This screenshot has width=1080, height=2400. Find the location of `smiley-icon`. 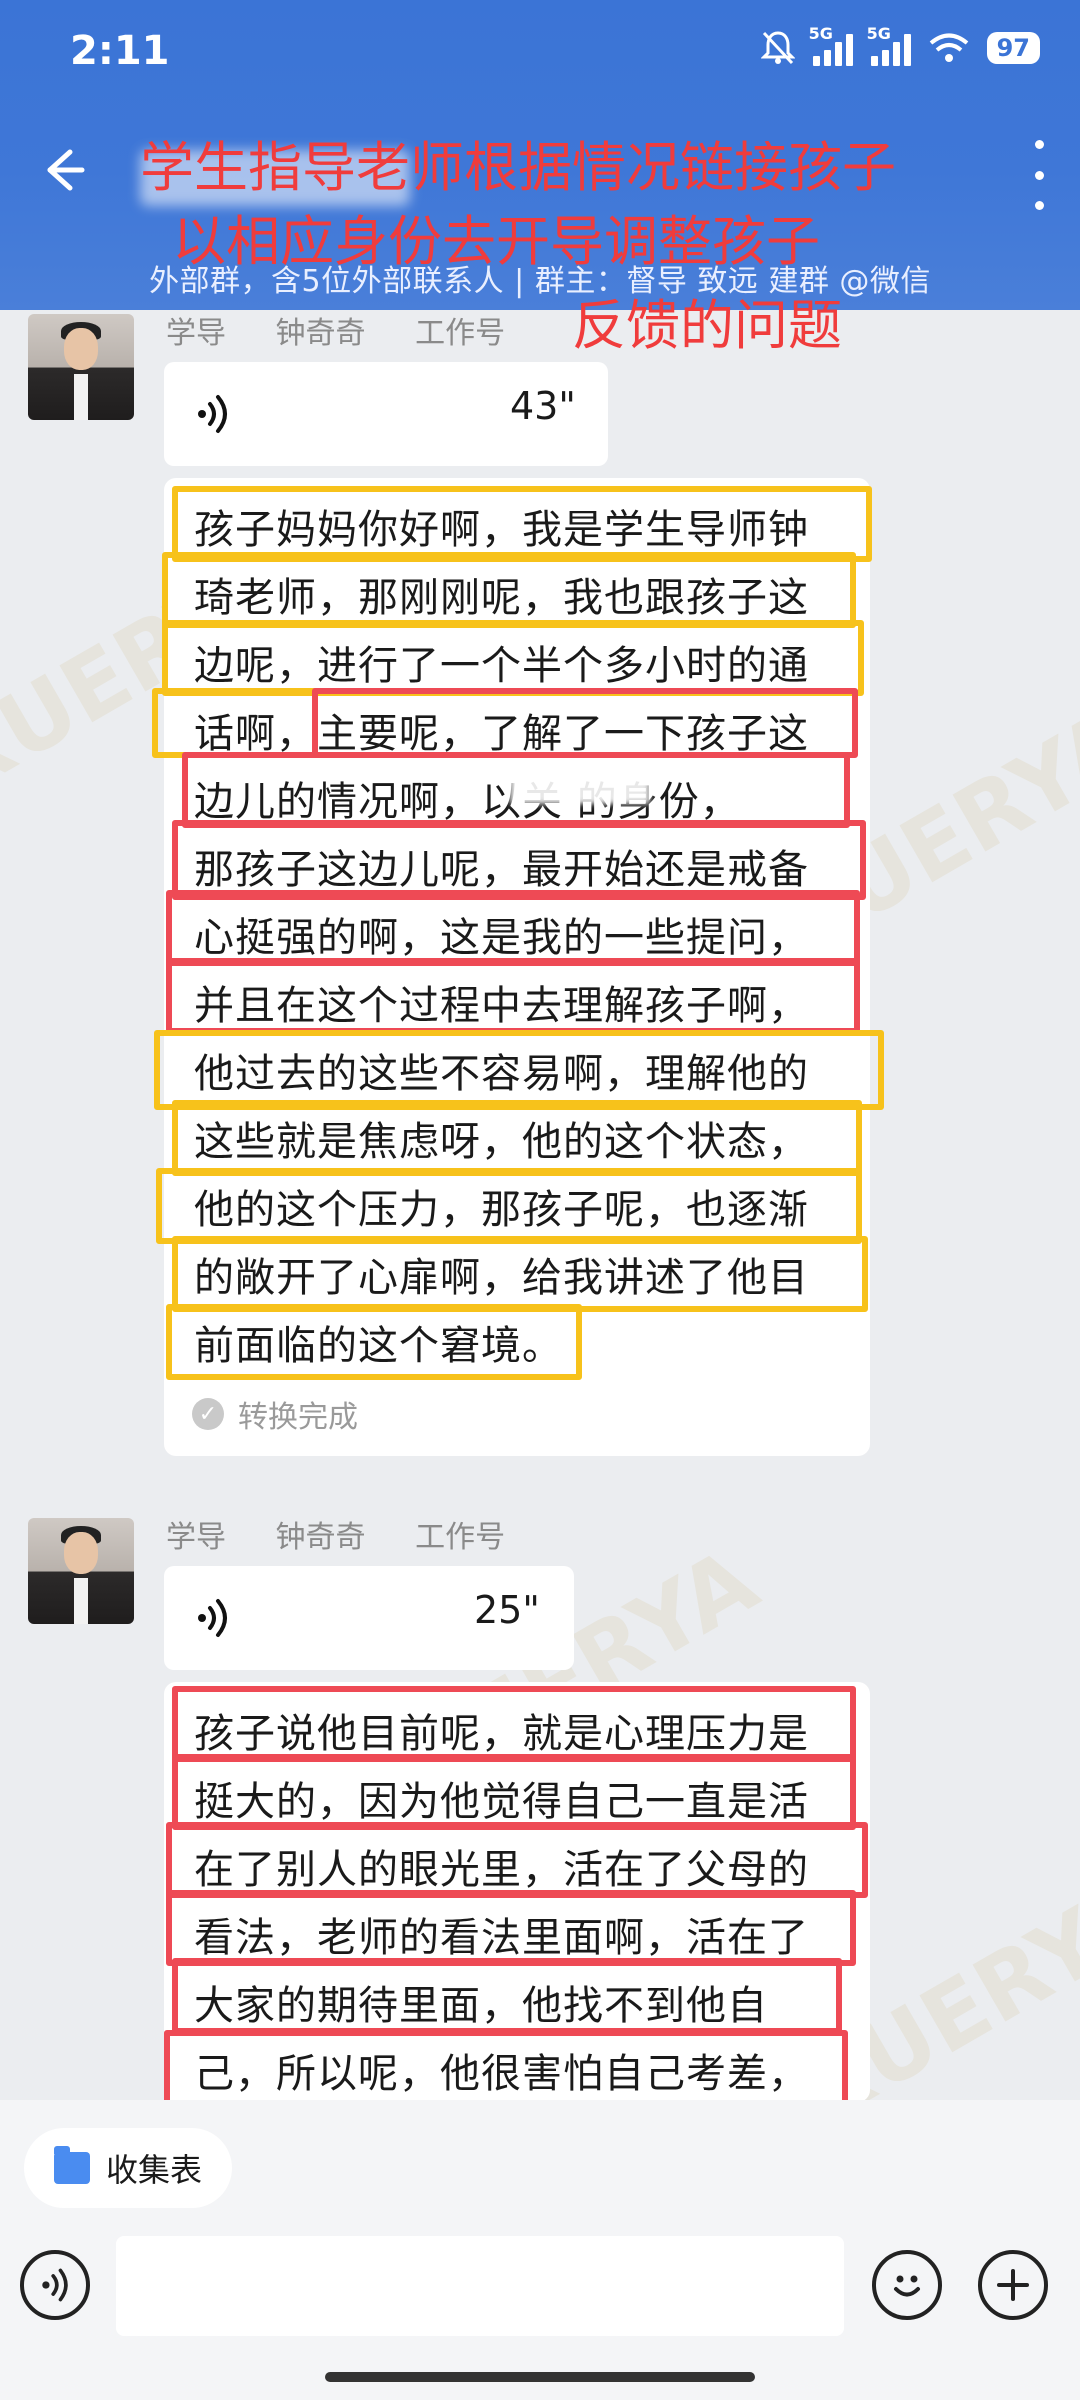

smiley-icon is located at coordinates (907, 2286).